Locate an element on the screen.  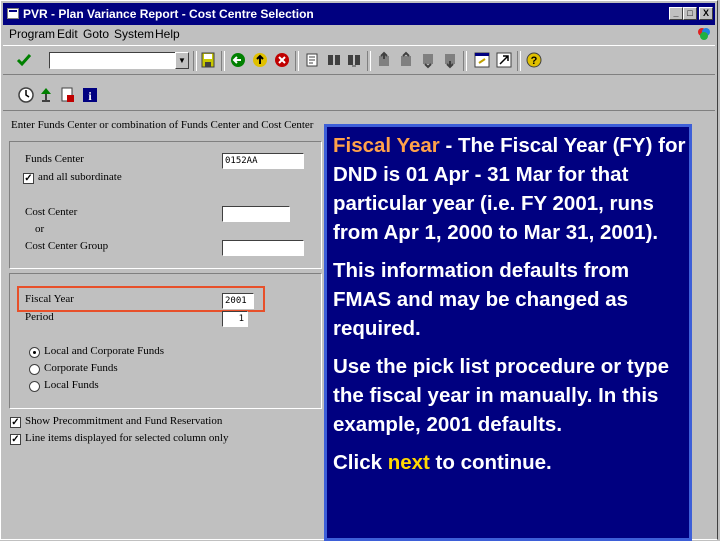
all-subordinate-label: and all subordinate is located at coordinates (80, 177).